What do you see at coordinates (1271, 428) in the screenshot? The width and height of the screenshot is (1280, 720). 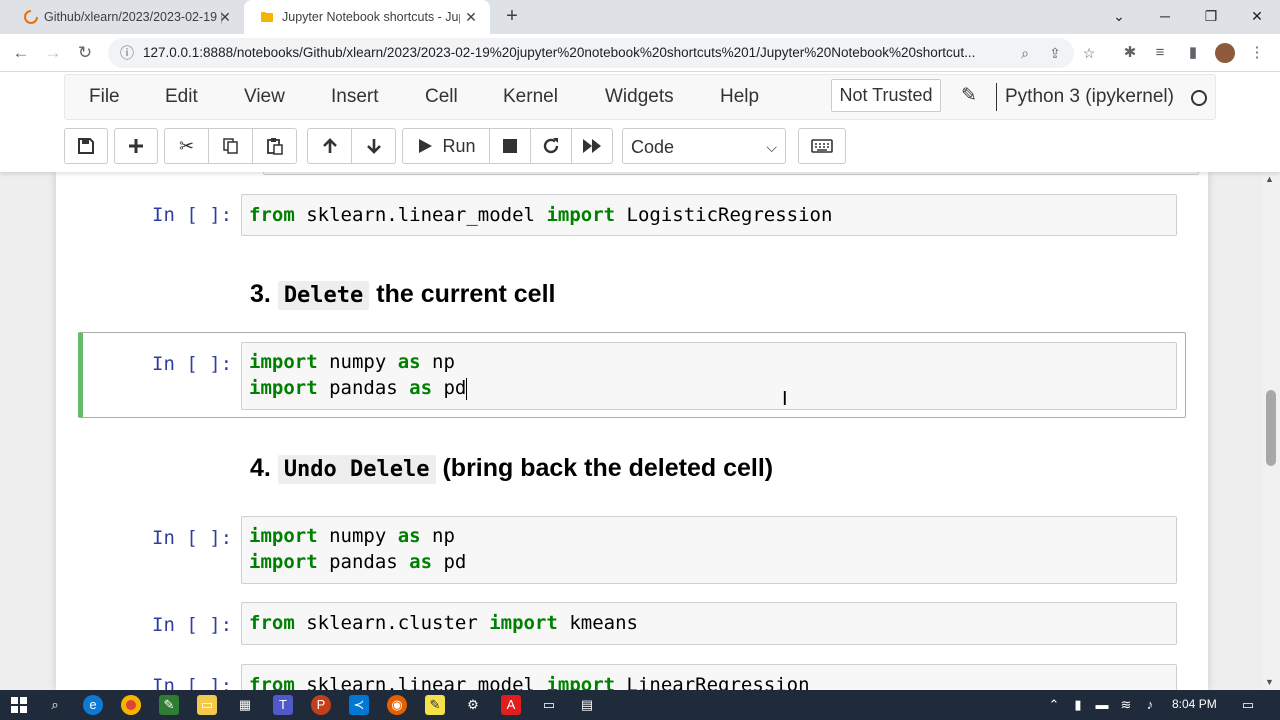 I see `scrollbar-thumb` at bounding box center [1271, 428].